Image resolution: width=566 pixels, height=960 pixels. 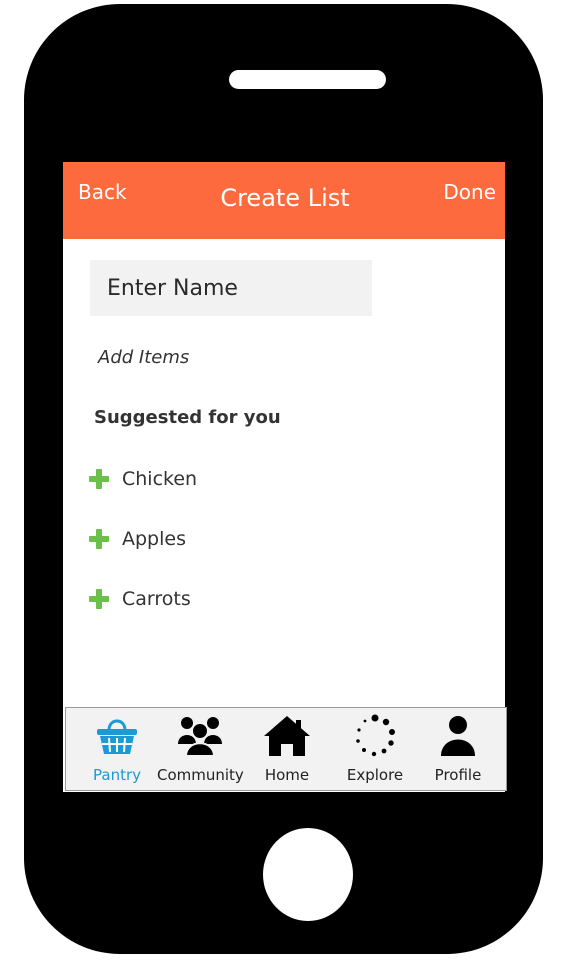 I want to click on house-icon, so click(x=287, y=738).